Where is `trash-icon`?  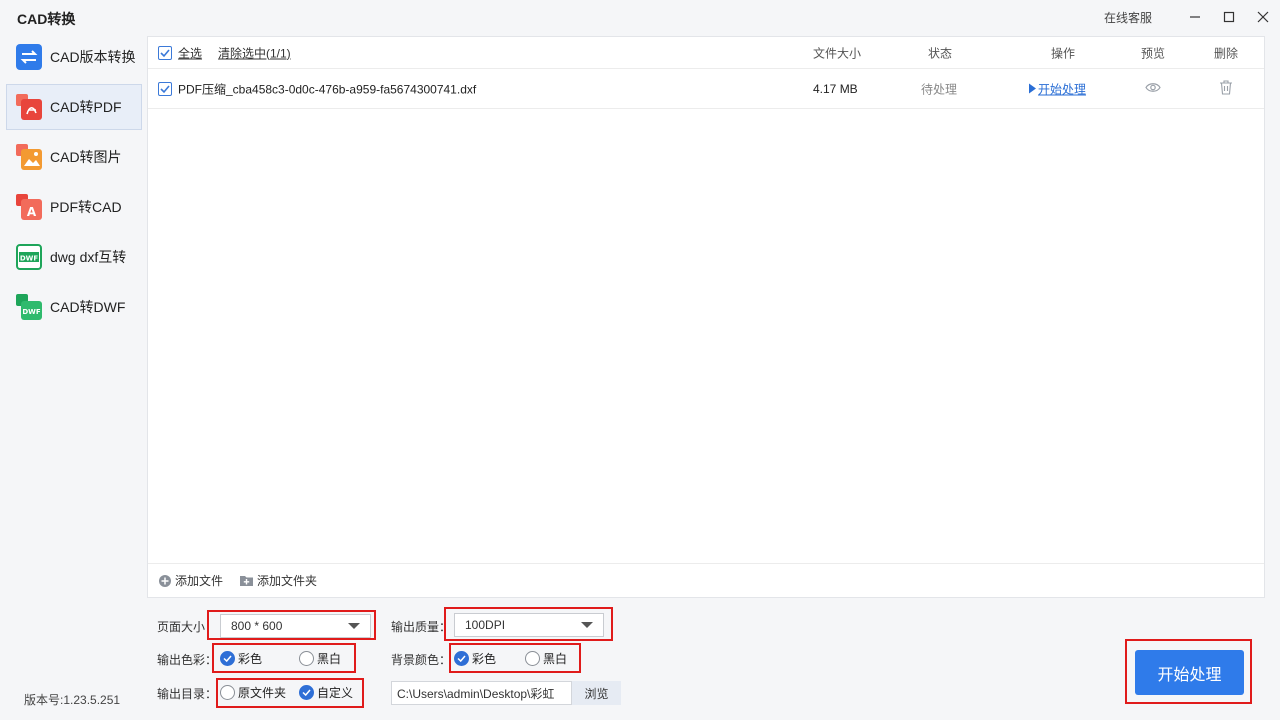 trash-icon is located at coordinates (1226, 87).